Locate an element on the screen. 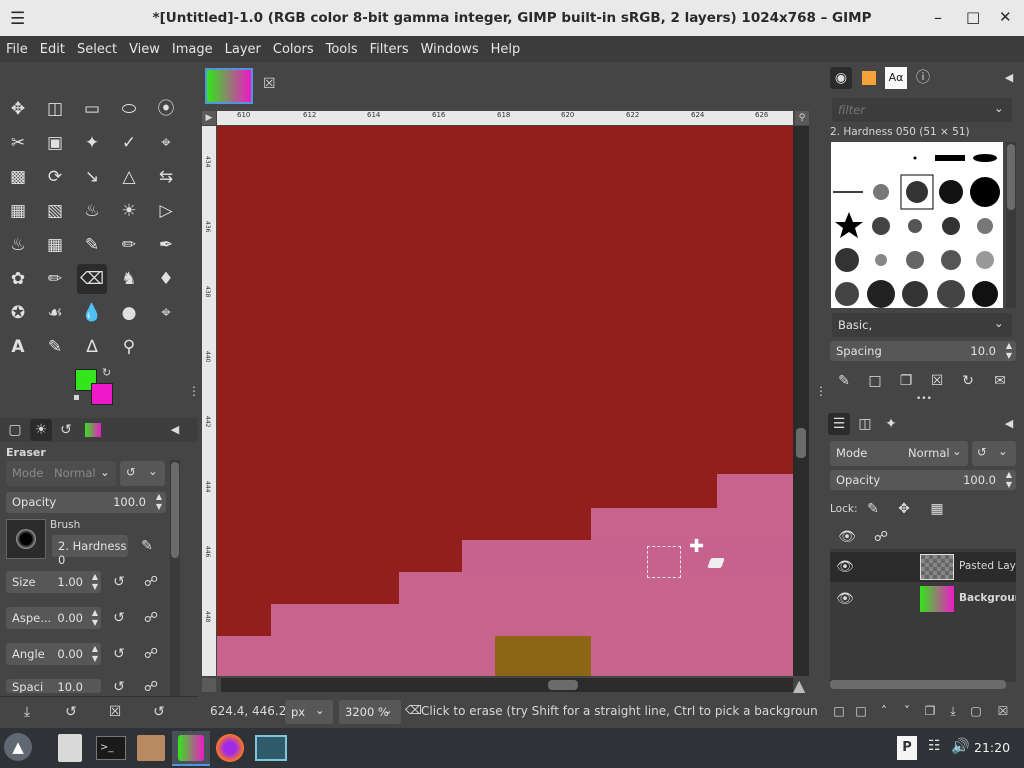 The height and width of the screenshot is (768, 1024). brush-grid is located at coordinates (917, 225).